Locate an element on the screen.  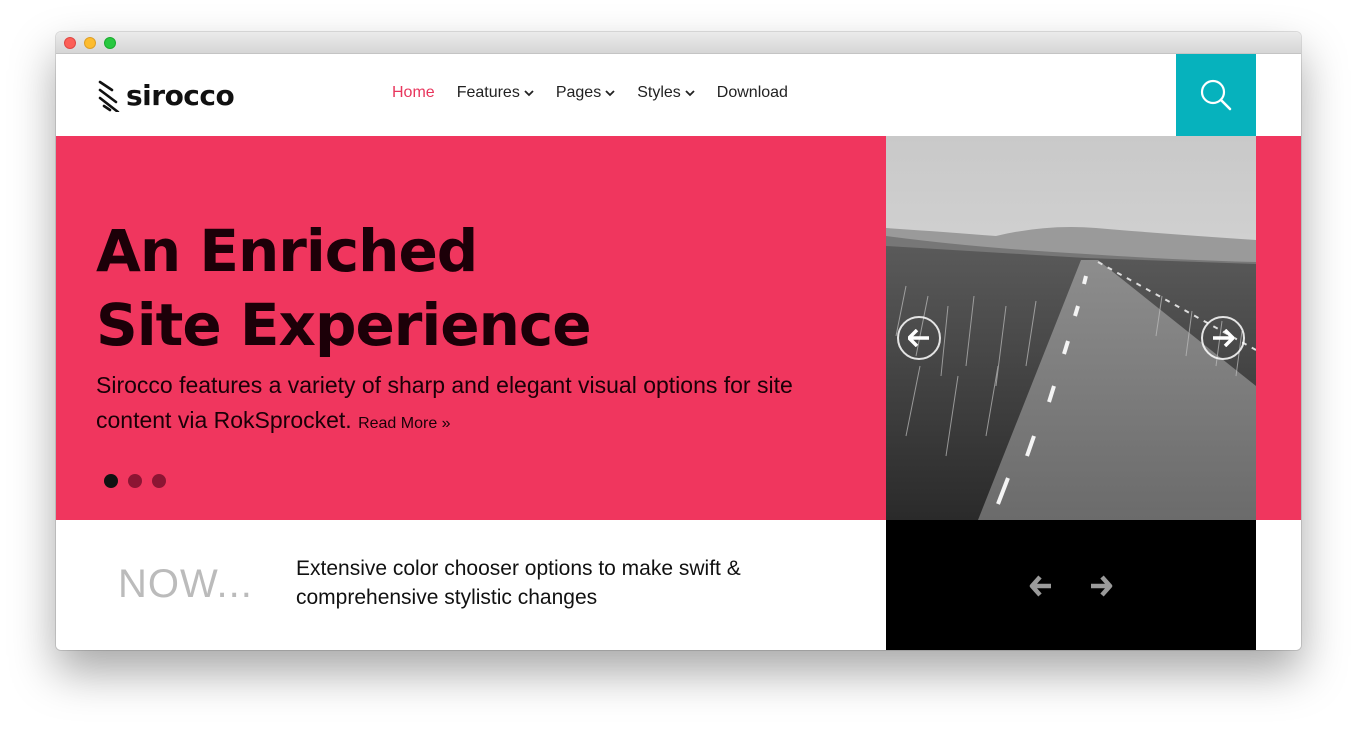
window-titlebar is located at coordinates (678, 43).